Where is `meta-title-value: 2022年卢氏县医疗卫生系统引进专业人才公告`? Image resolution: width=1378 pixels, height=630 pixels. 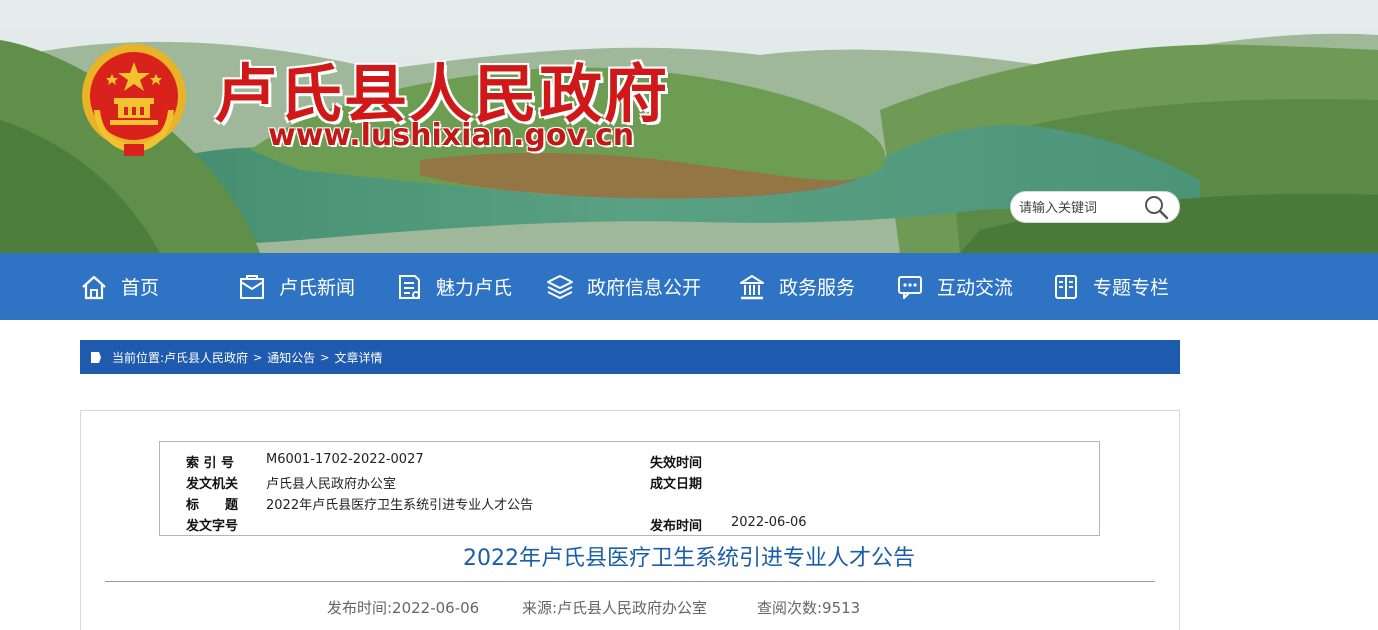
meta-title-value: 2022年卢氏县医疗卫生系统引进专业人才公告 is located at coordinates (400, 505).